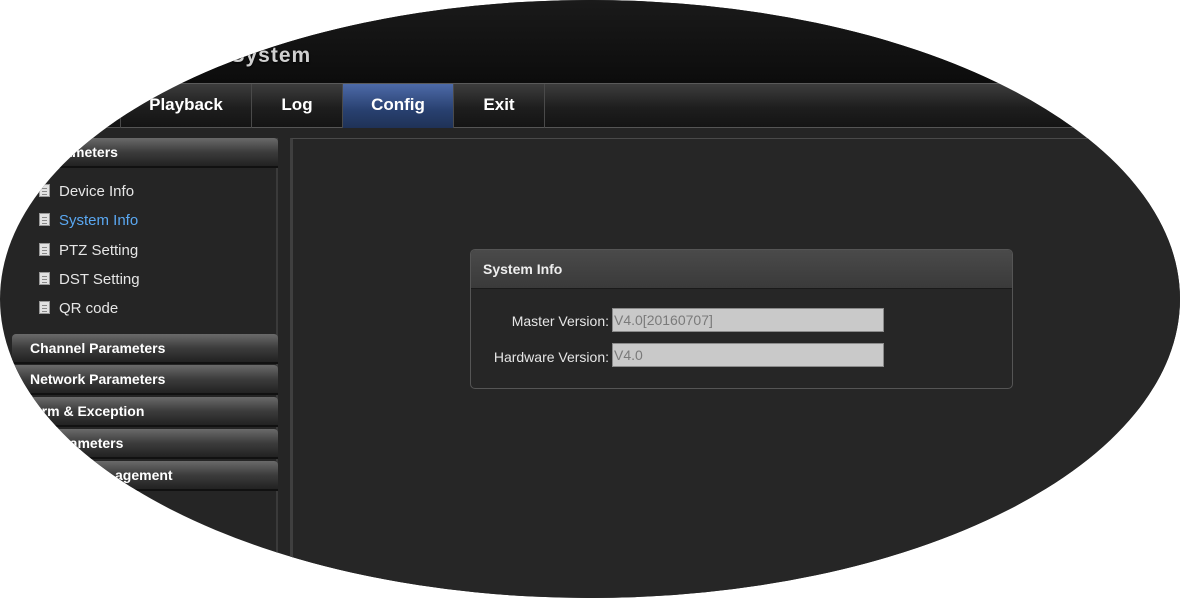 This screenshot has height=599, width=1180. I want to click on sidebar-item-label: QR code, so click(89, 308).